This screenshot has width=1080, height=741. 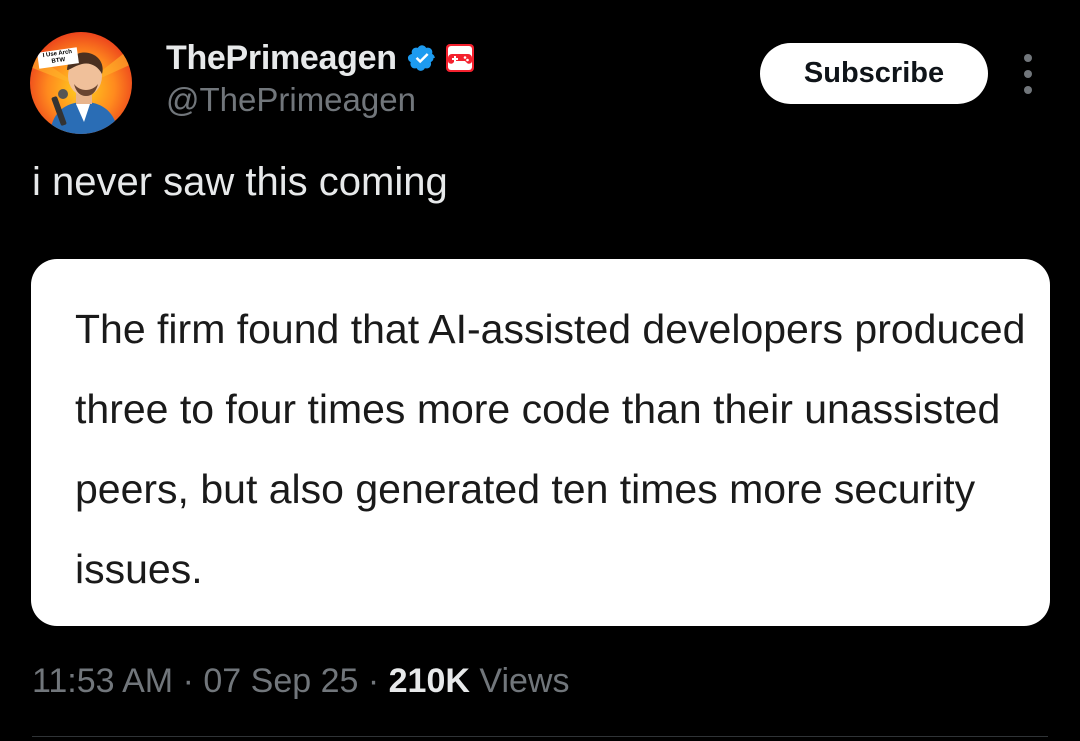 What do you see at coordinates (102, 681) in the screenshot?
I see `tweet-time: 11:53 AM` at bounding box center [102, 681].